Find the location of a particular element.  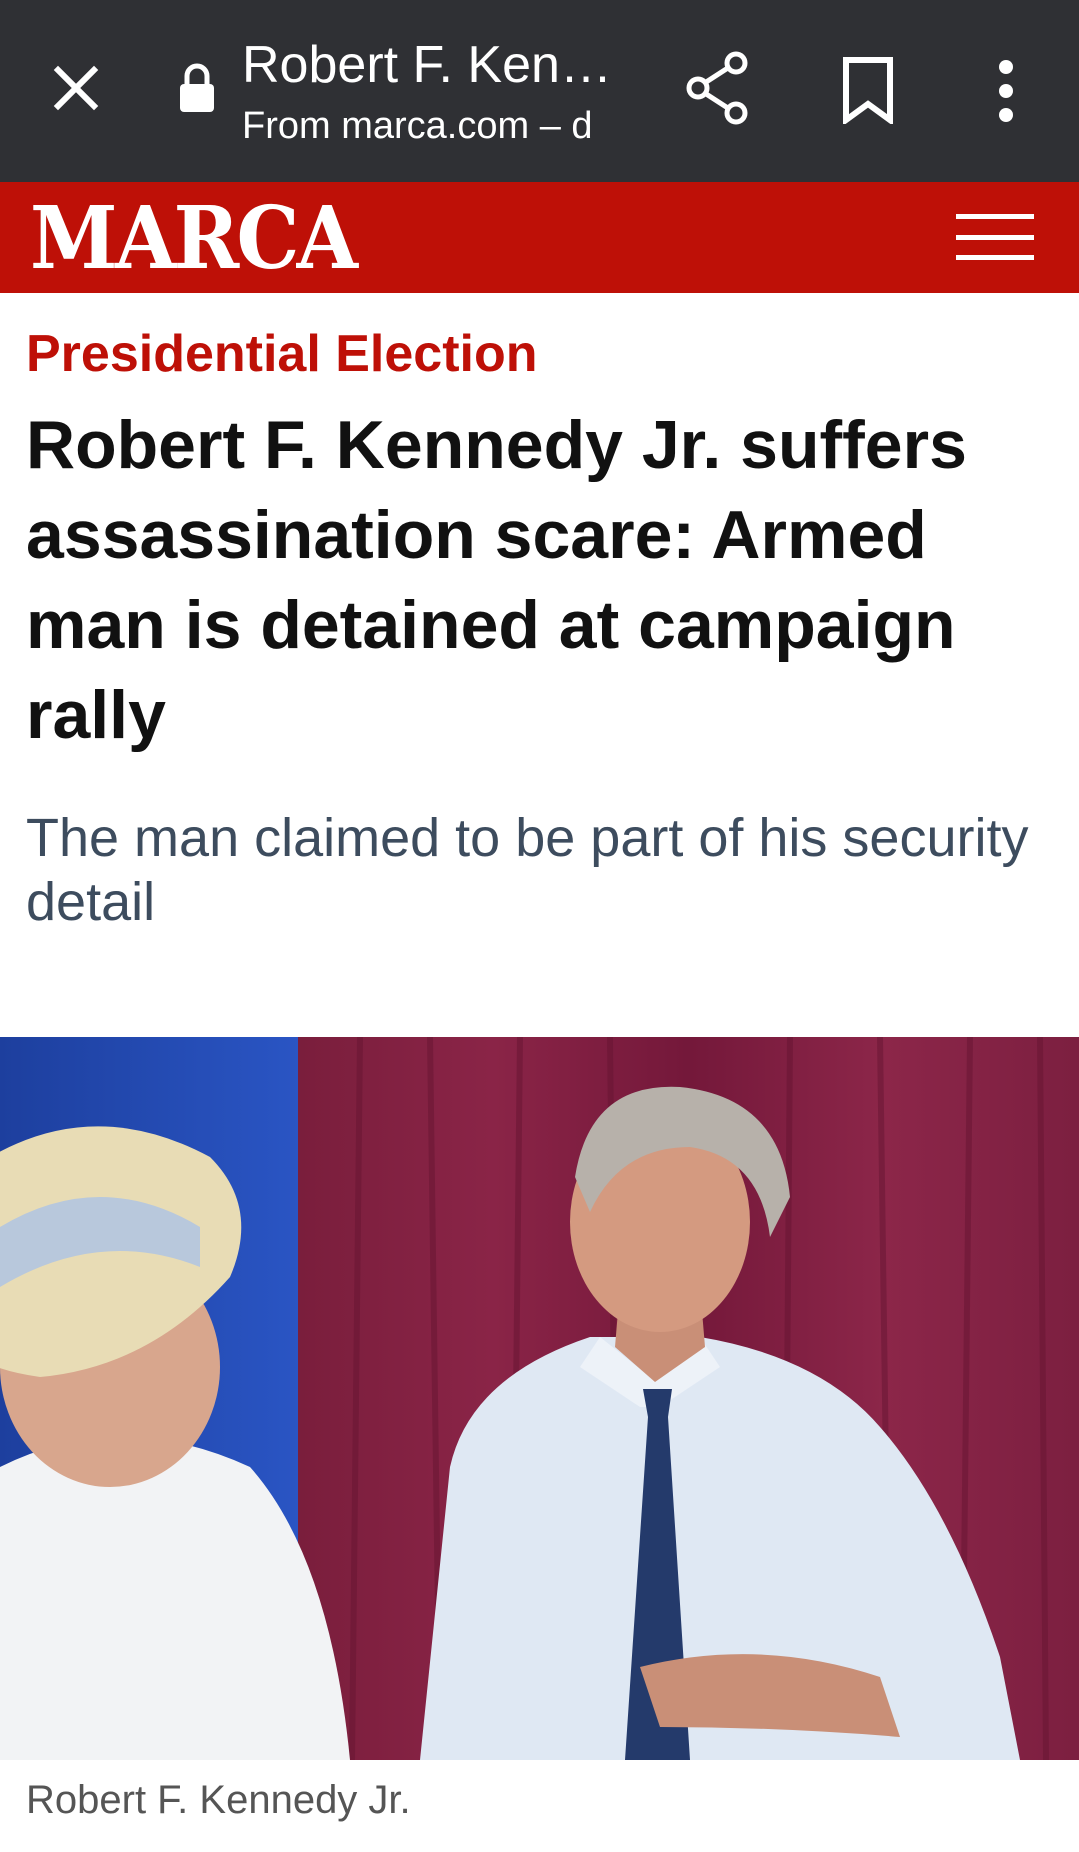

close-button is located at coordinates (76, 88).